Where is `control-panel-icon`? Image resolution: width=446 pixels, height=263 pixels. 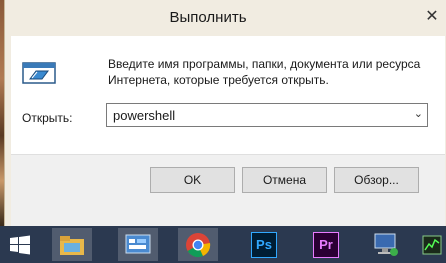
control-panel-icon is located at coordinates (138, 243).